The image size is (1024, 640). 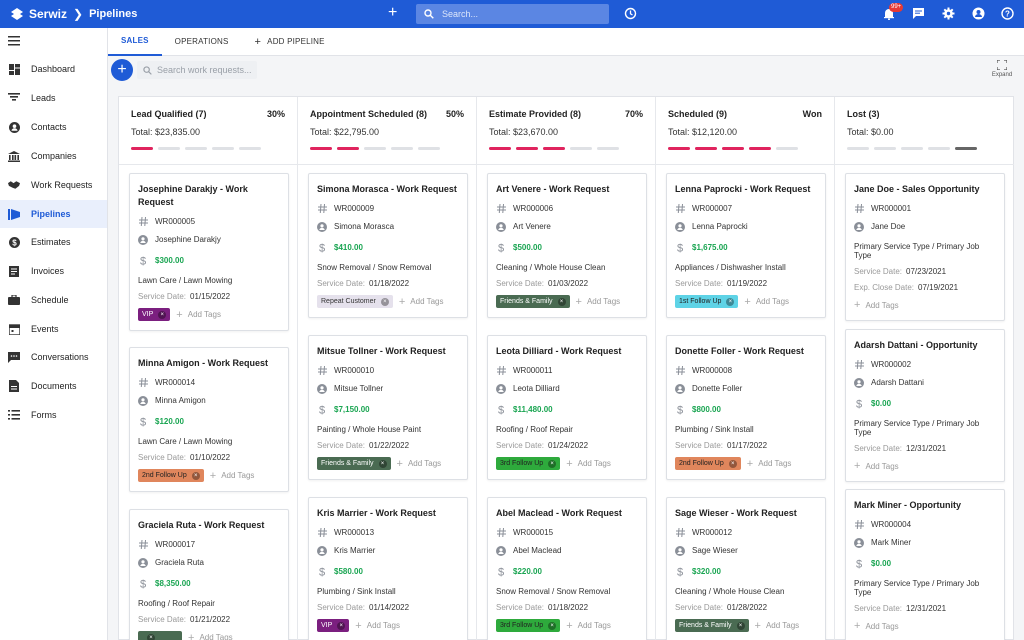 I want to click on card-person: Mark Miner, so click(x=891, y=542).